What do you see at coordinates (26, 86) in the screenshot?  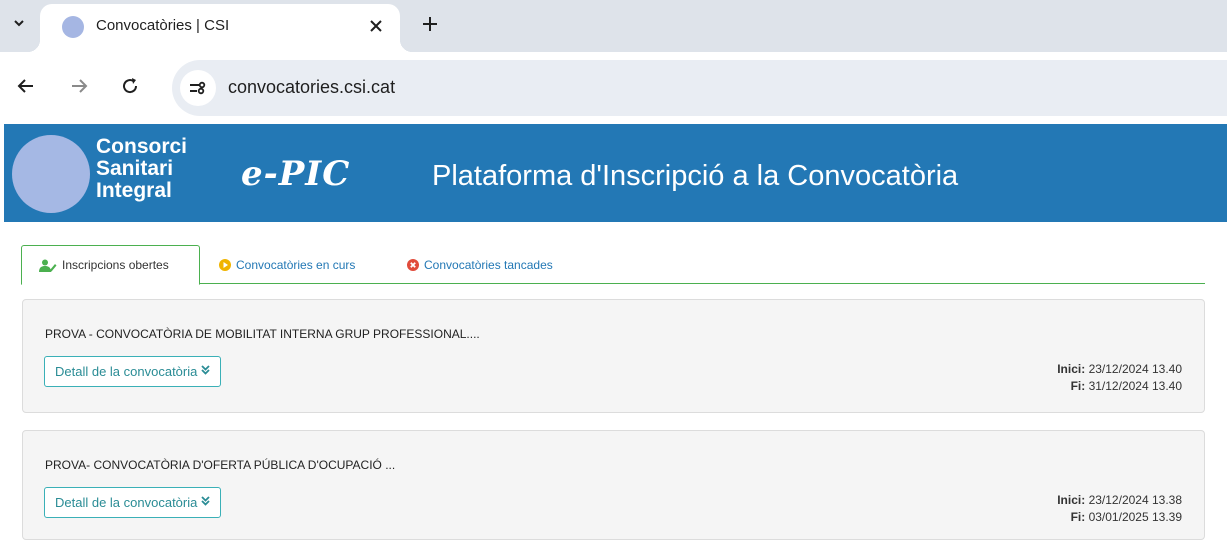 I see `back-arrow-icon` at bounding box center [26, 86].